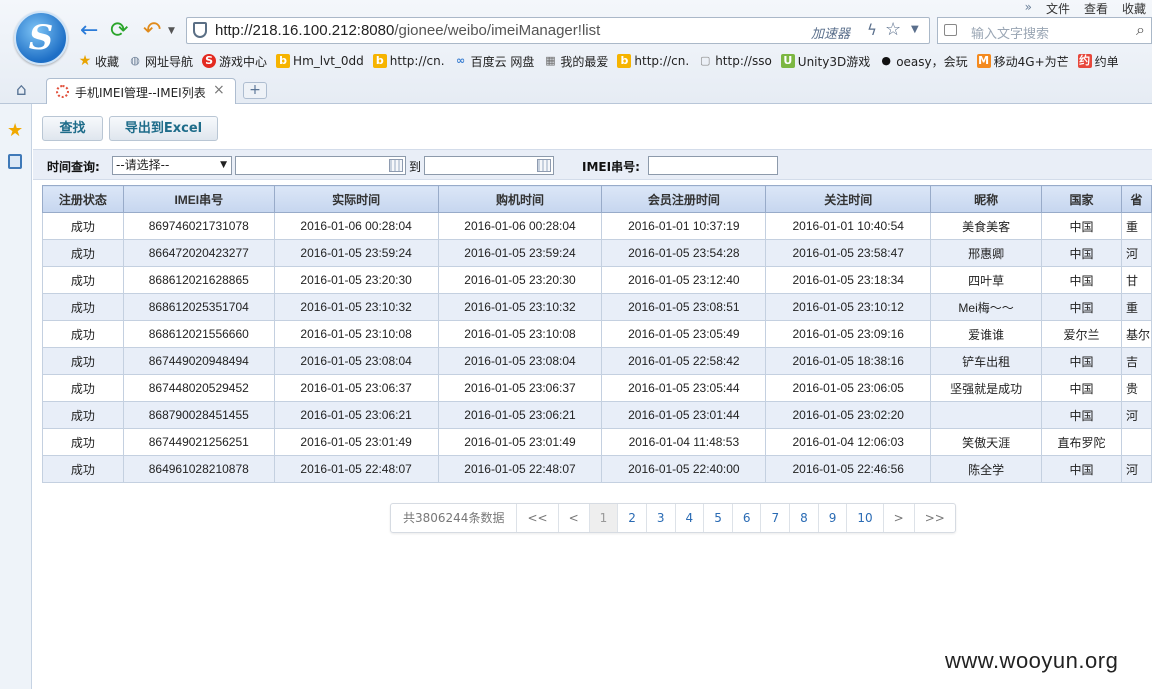  I want to click on column-header: 购机时间, so click(520, 199).